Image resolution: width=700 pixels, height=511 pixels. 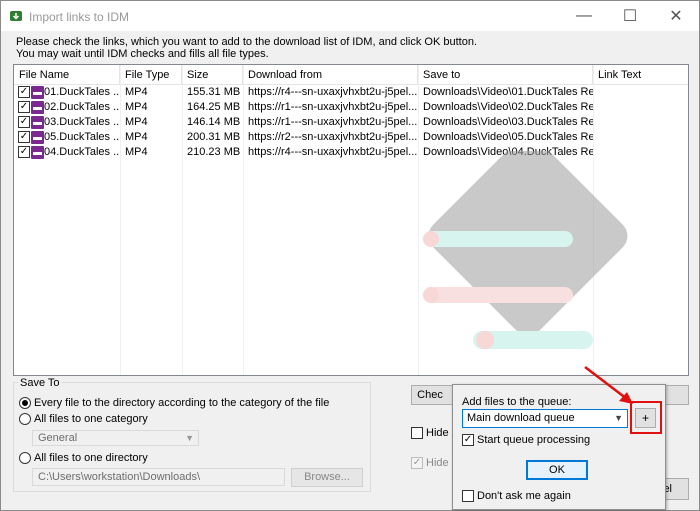 What do you see at coordinates (214, 92) in the screenshot?
I see `cell-size: 155.31 MB` at bounding box center [214, 92].